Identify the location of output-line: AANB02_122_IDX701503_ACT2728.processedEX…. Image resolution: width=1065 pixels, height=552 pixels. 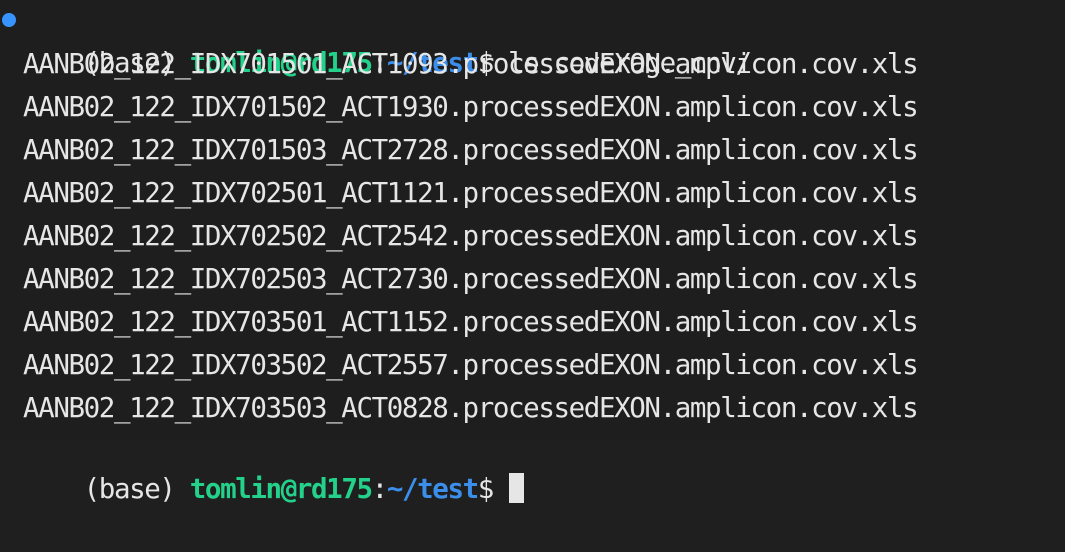
(471, 150).